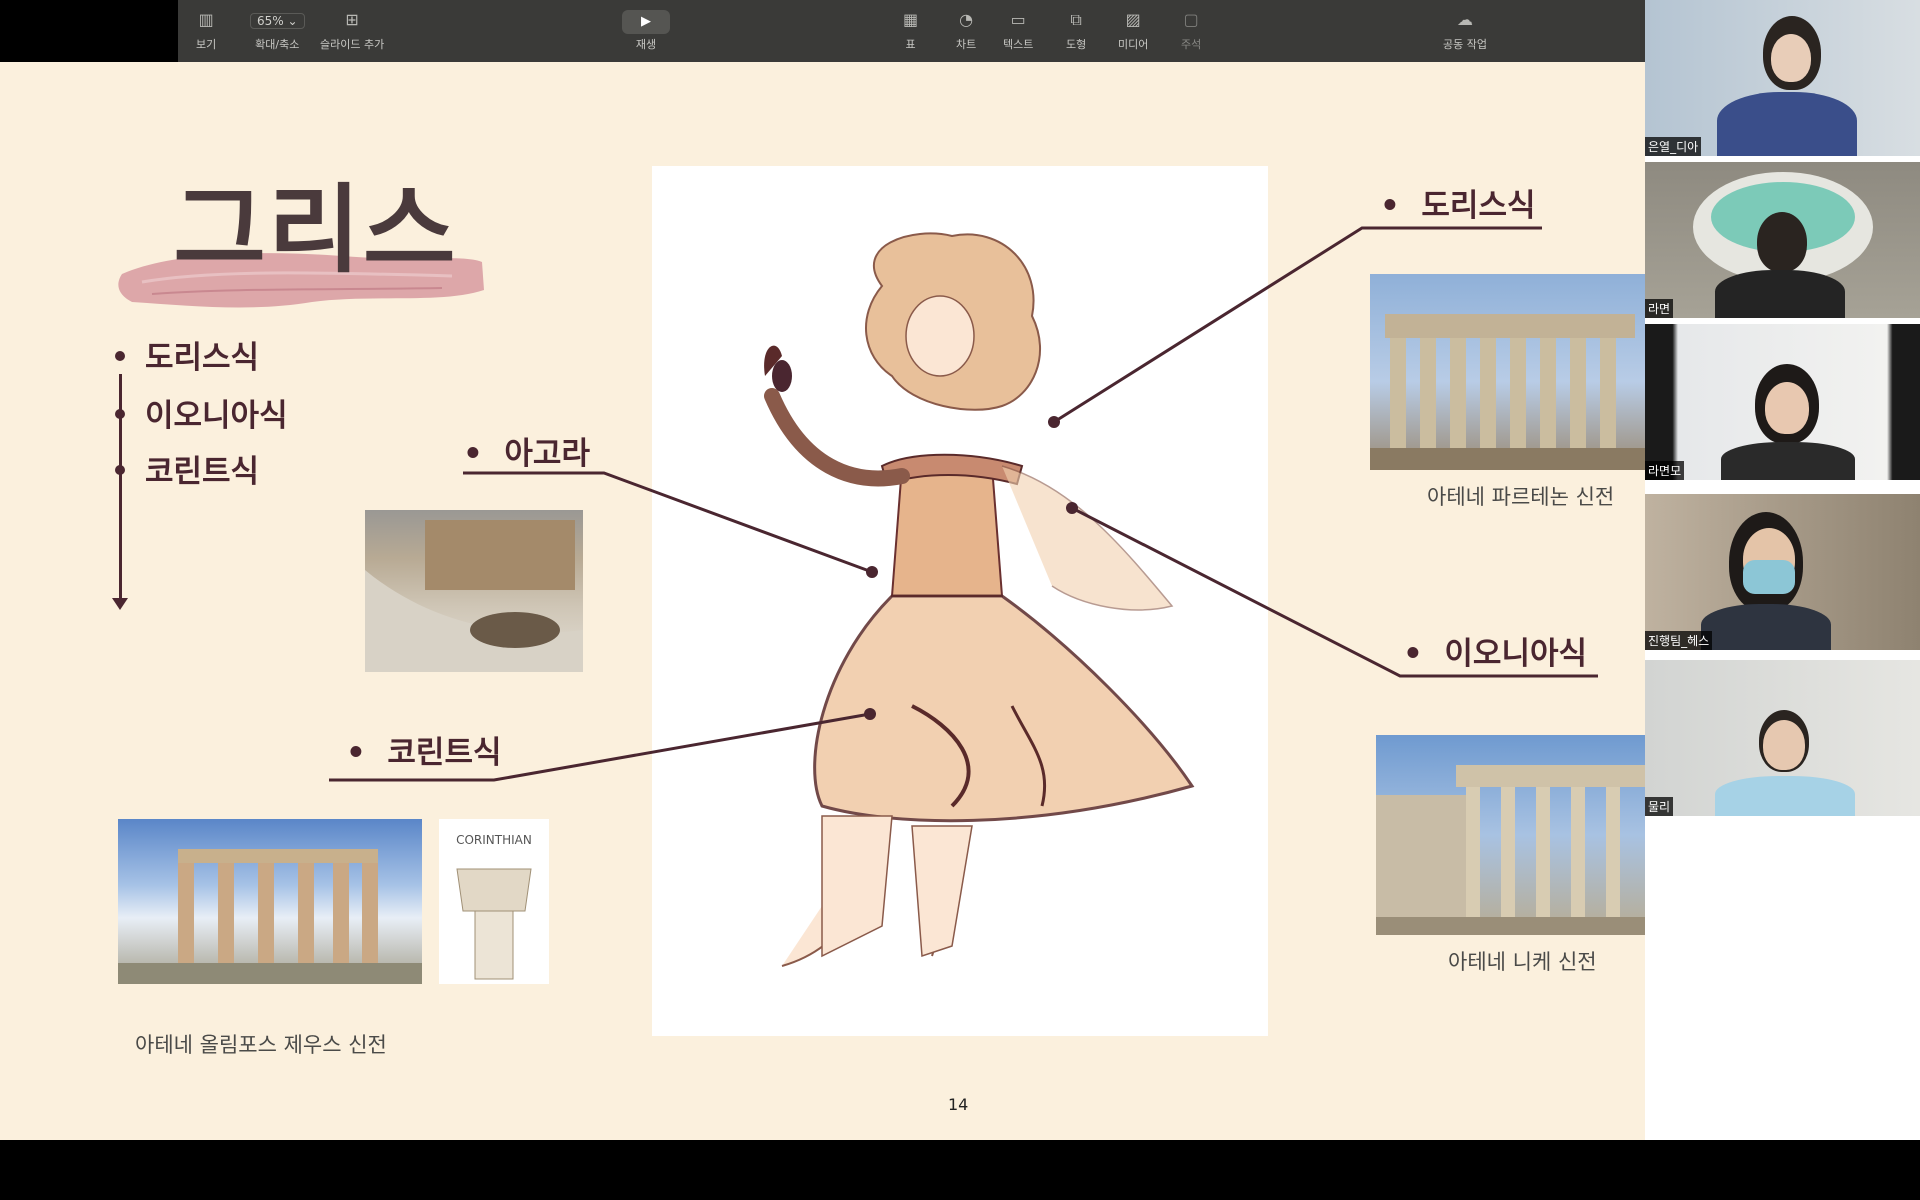  I want to click on participant-name: 은열_디아, so click(1673, 146).